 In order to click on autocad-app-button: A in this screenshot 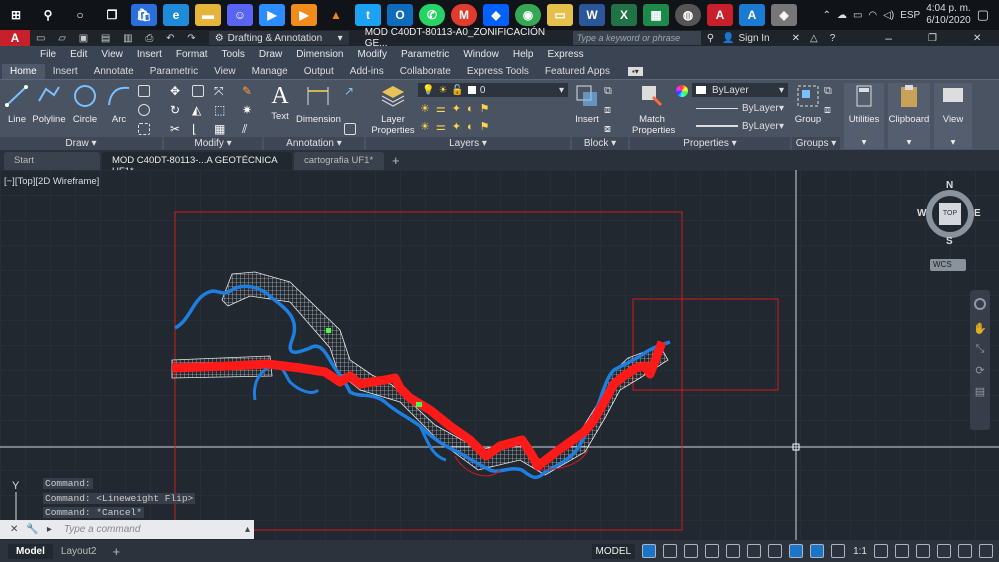, I will do `click(15, 38)`.